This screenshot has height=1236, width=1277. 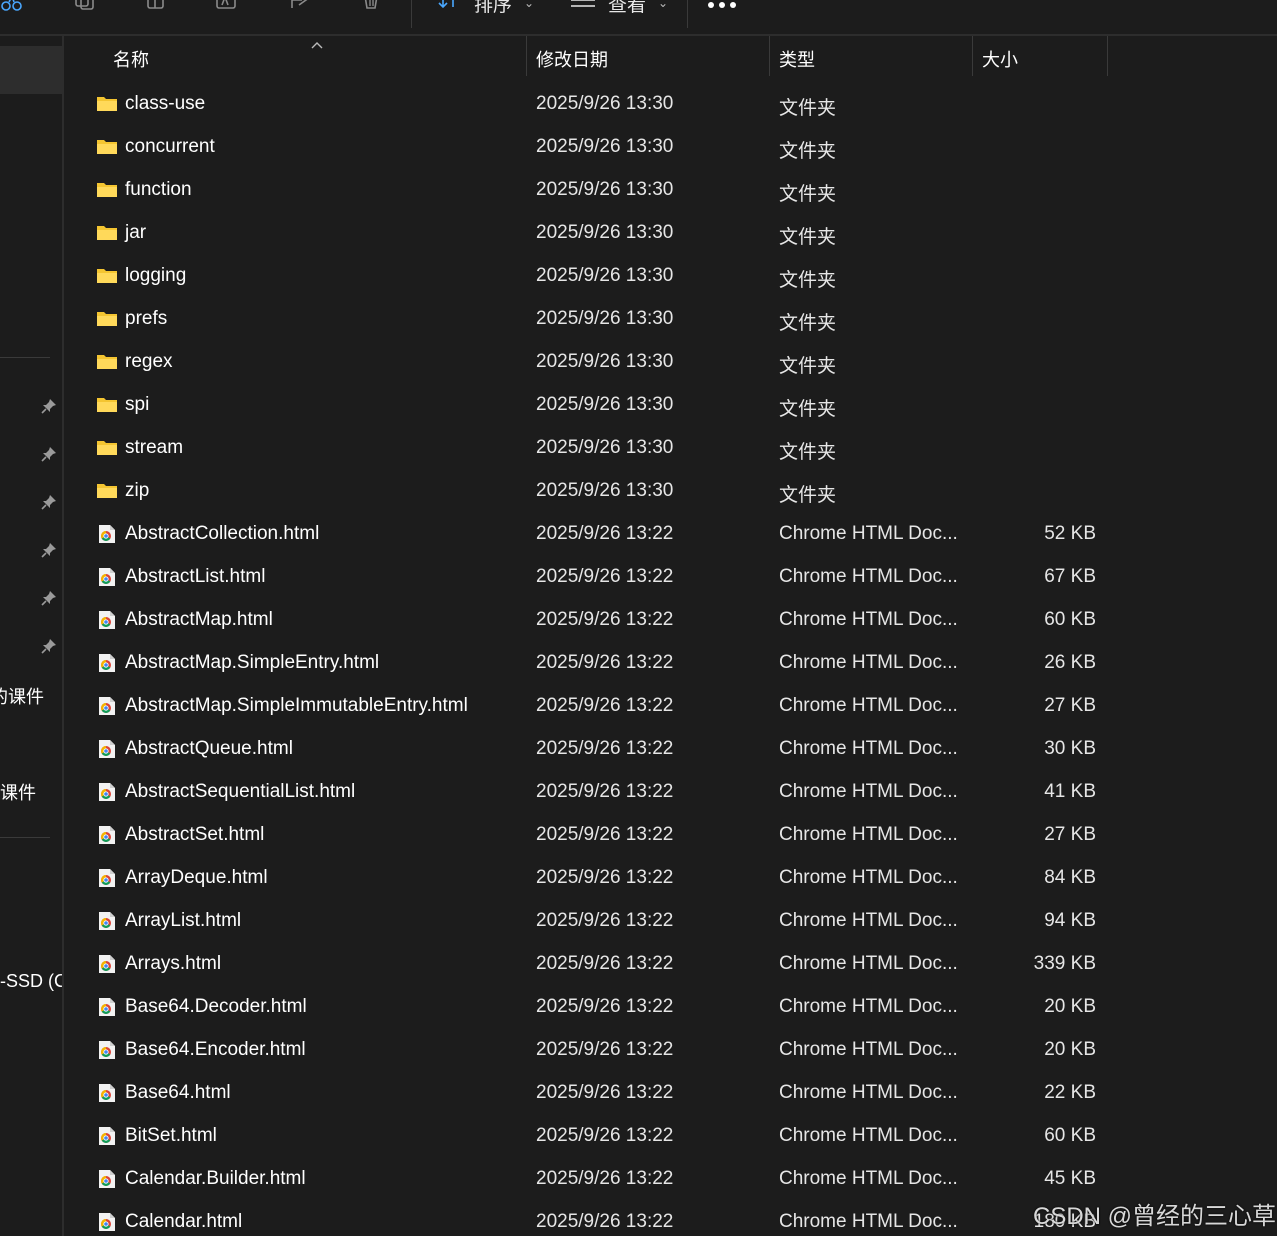 What do you see at coordinates (1155, 1216) in the screenshot?
I see `watermark-text: CSDN @曾经的三心草` at bounding box center [1155, 1216].